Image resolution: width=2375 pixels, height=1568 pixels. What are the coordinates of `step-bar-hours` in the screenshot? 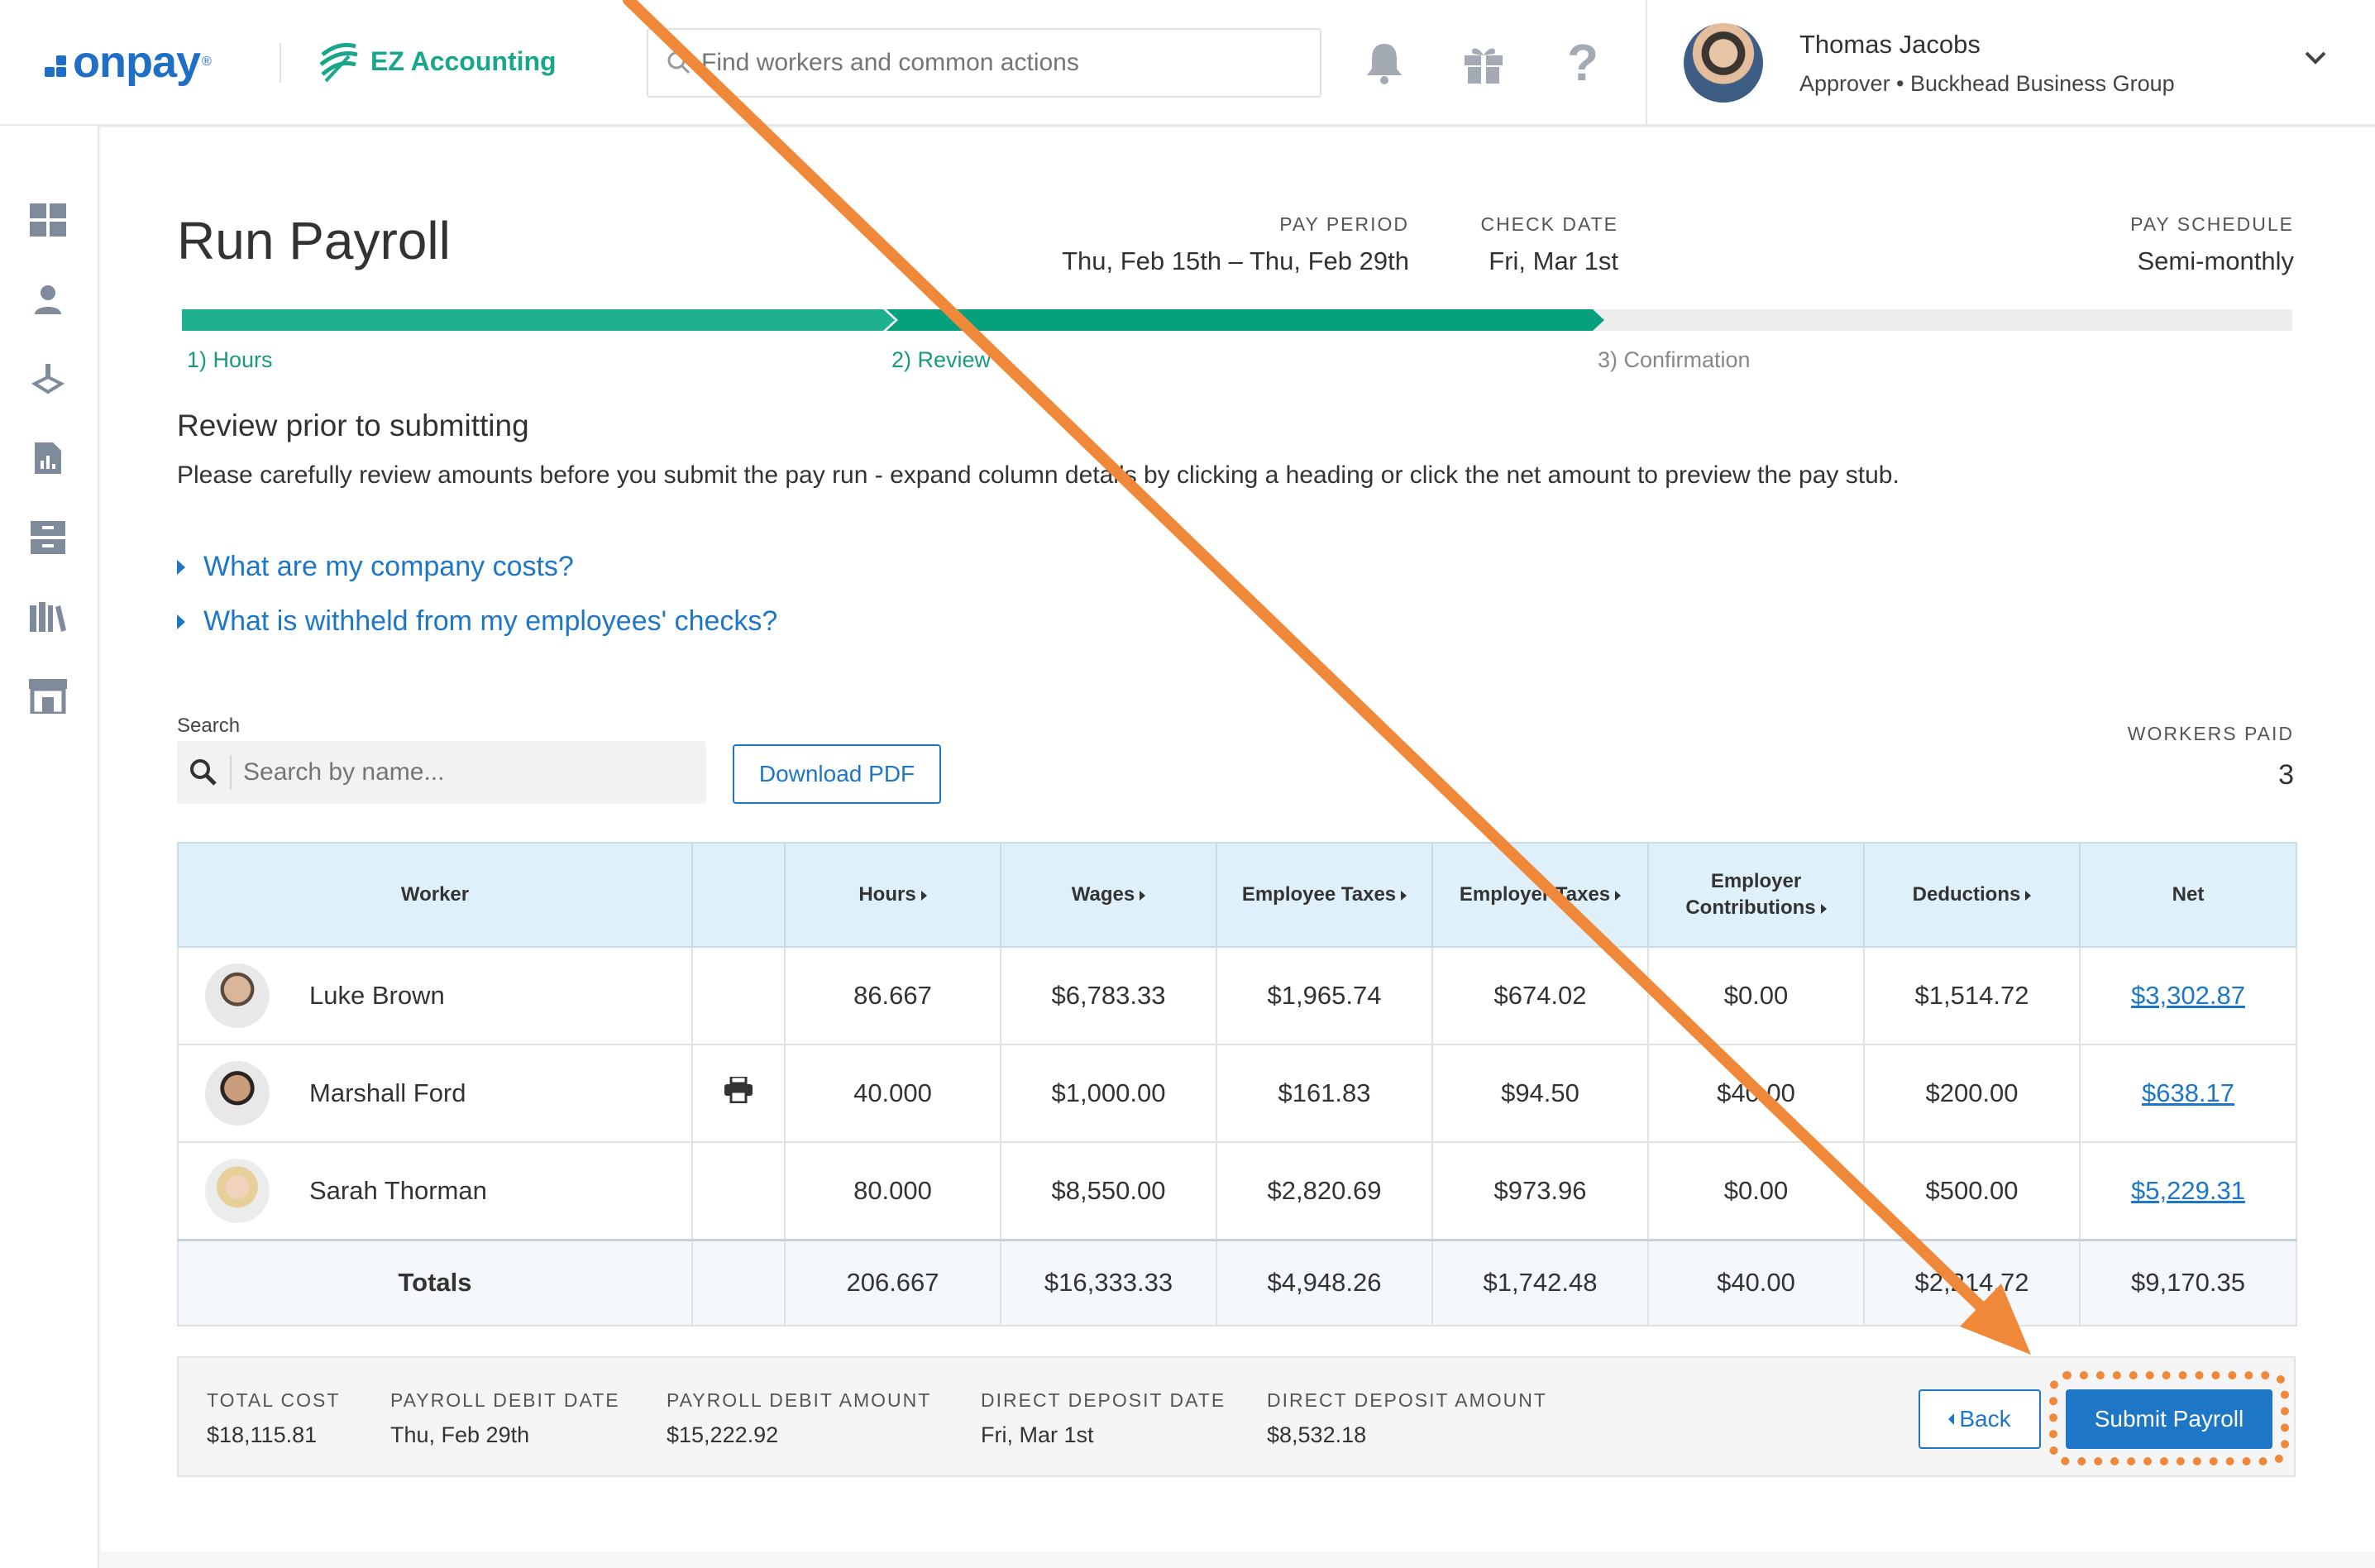 It's located at (538, 320).